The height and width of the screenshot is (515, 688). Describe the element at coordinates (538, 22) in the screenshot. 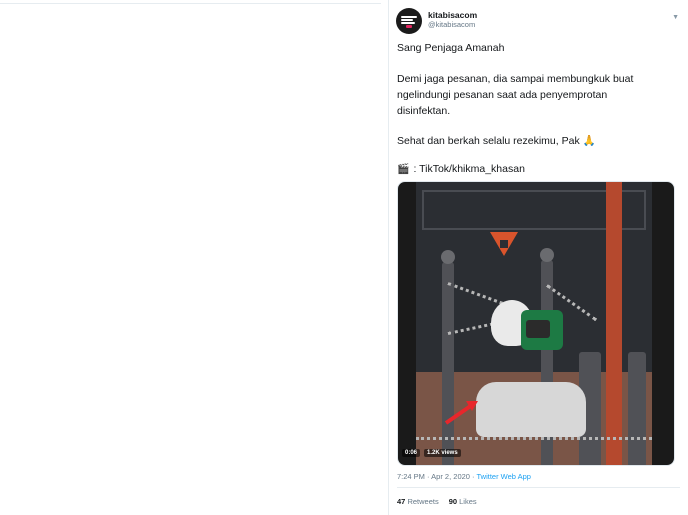

I see `tweet-header: kitabisacom @kitabisacom ▼` at that location.